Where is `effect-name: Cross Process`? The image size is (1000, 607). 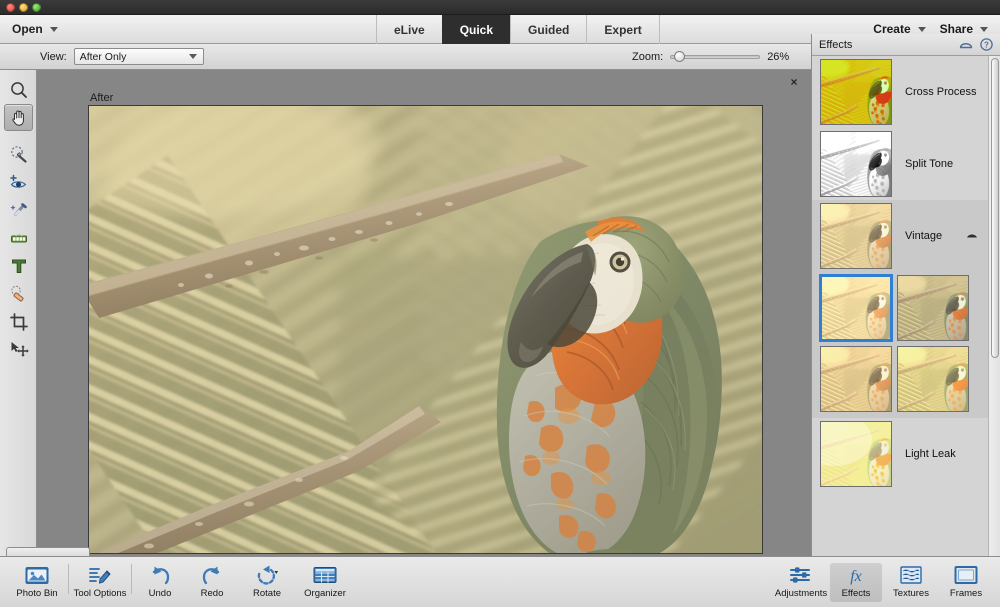
effect-name: Cross Process is located at coordinates (941, 92).